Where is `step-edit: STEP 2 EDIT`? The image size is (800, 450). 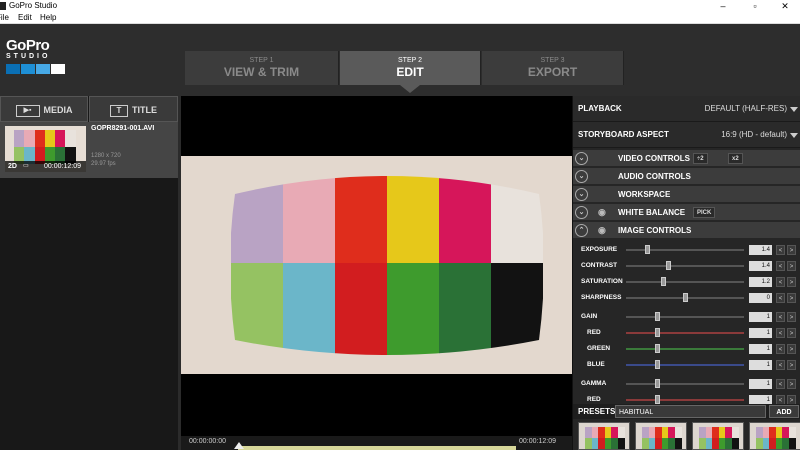 step-edit: STEP 2 EDIT is located at coordinates (410, 72).